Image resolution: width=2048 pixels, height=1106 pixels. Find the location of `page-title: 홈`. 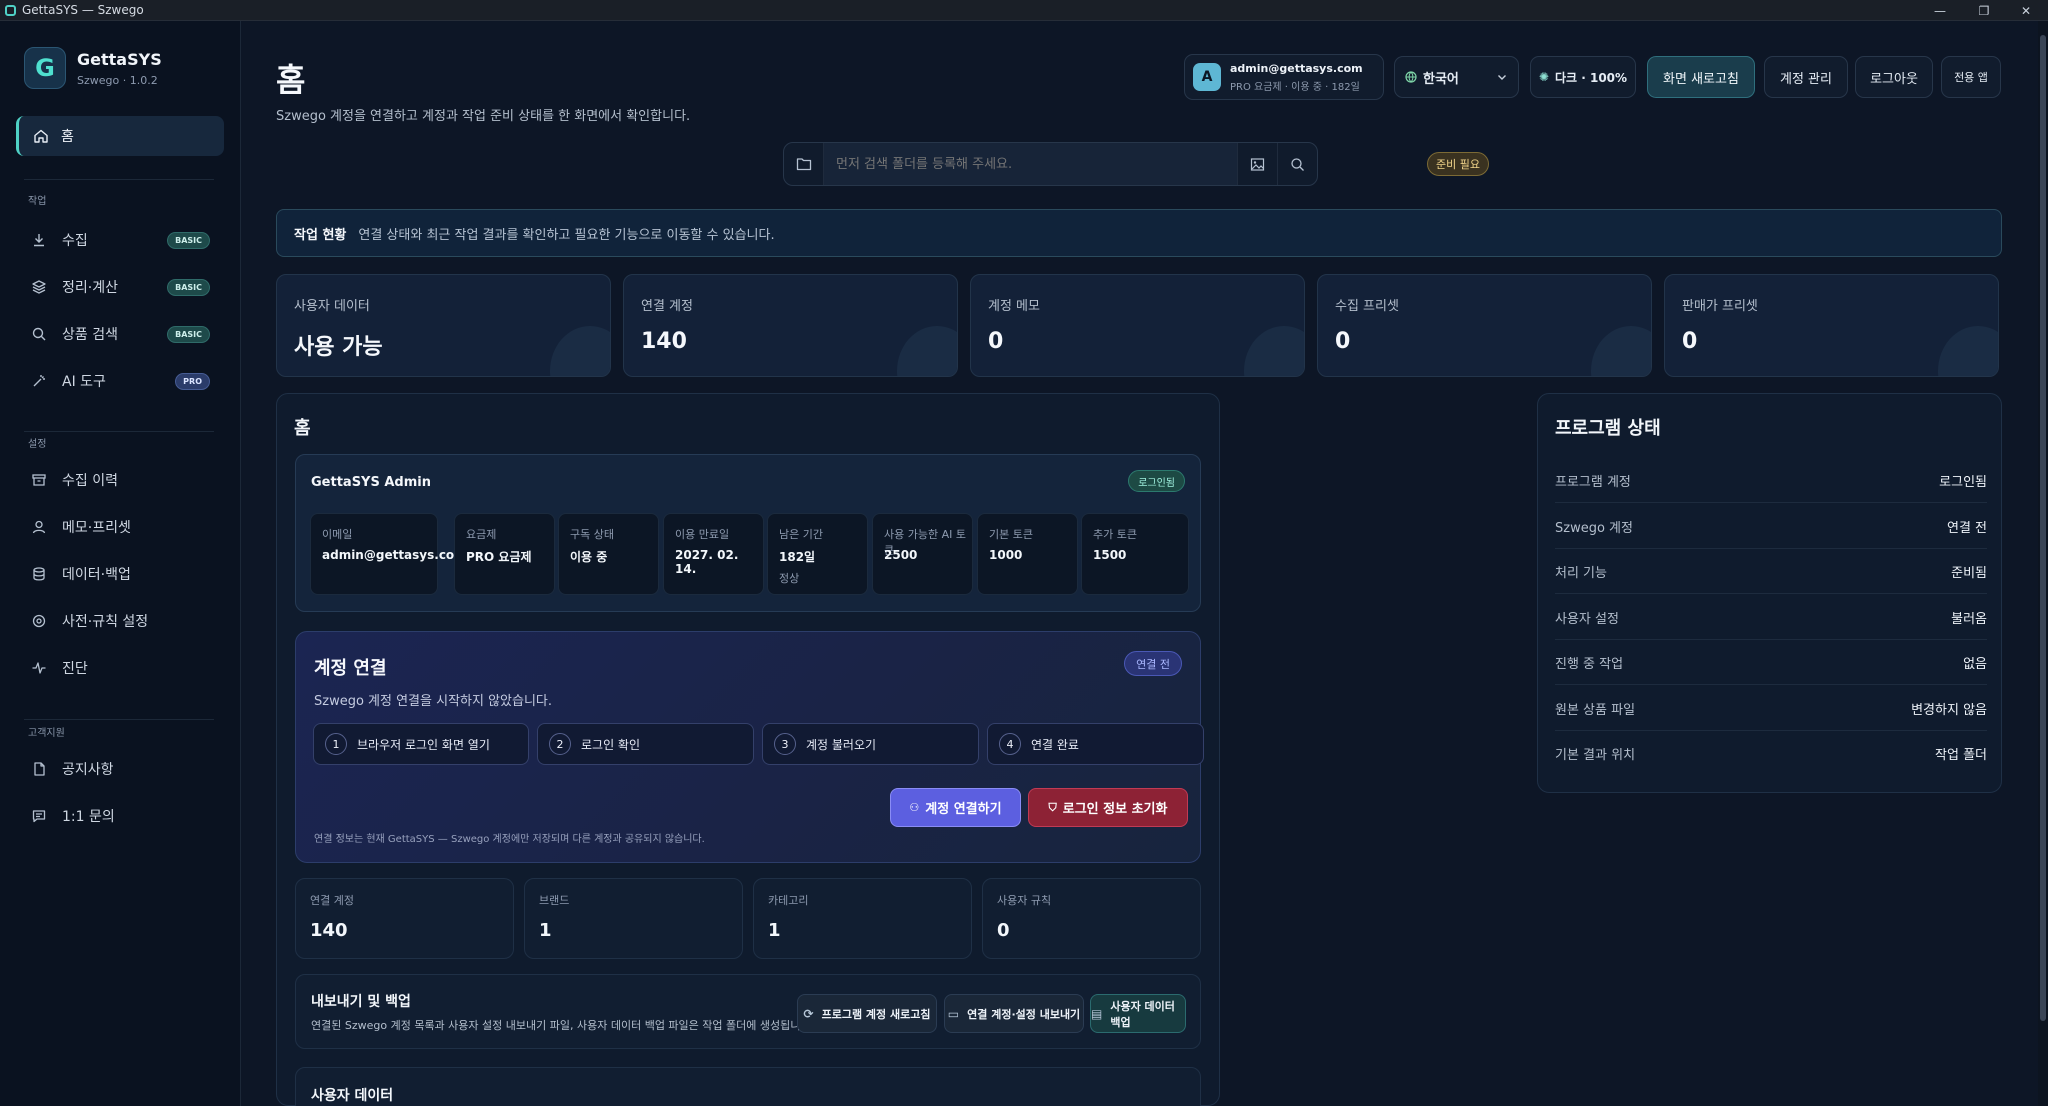

page-title: 홈 is located at coordinates (291, 80).